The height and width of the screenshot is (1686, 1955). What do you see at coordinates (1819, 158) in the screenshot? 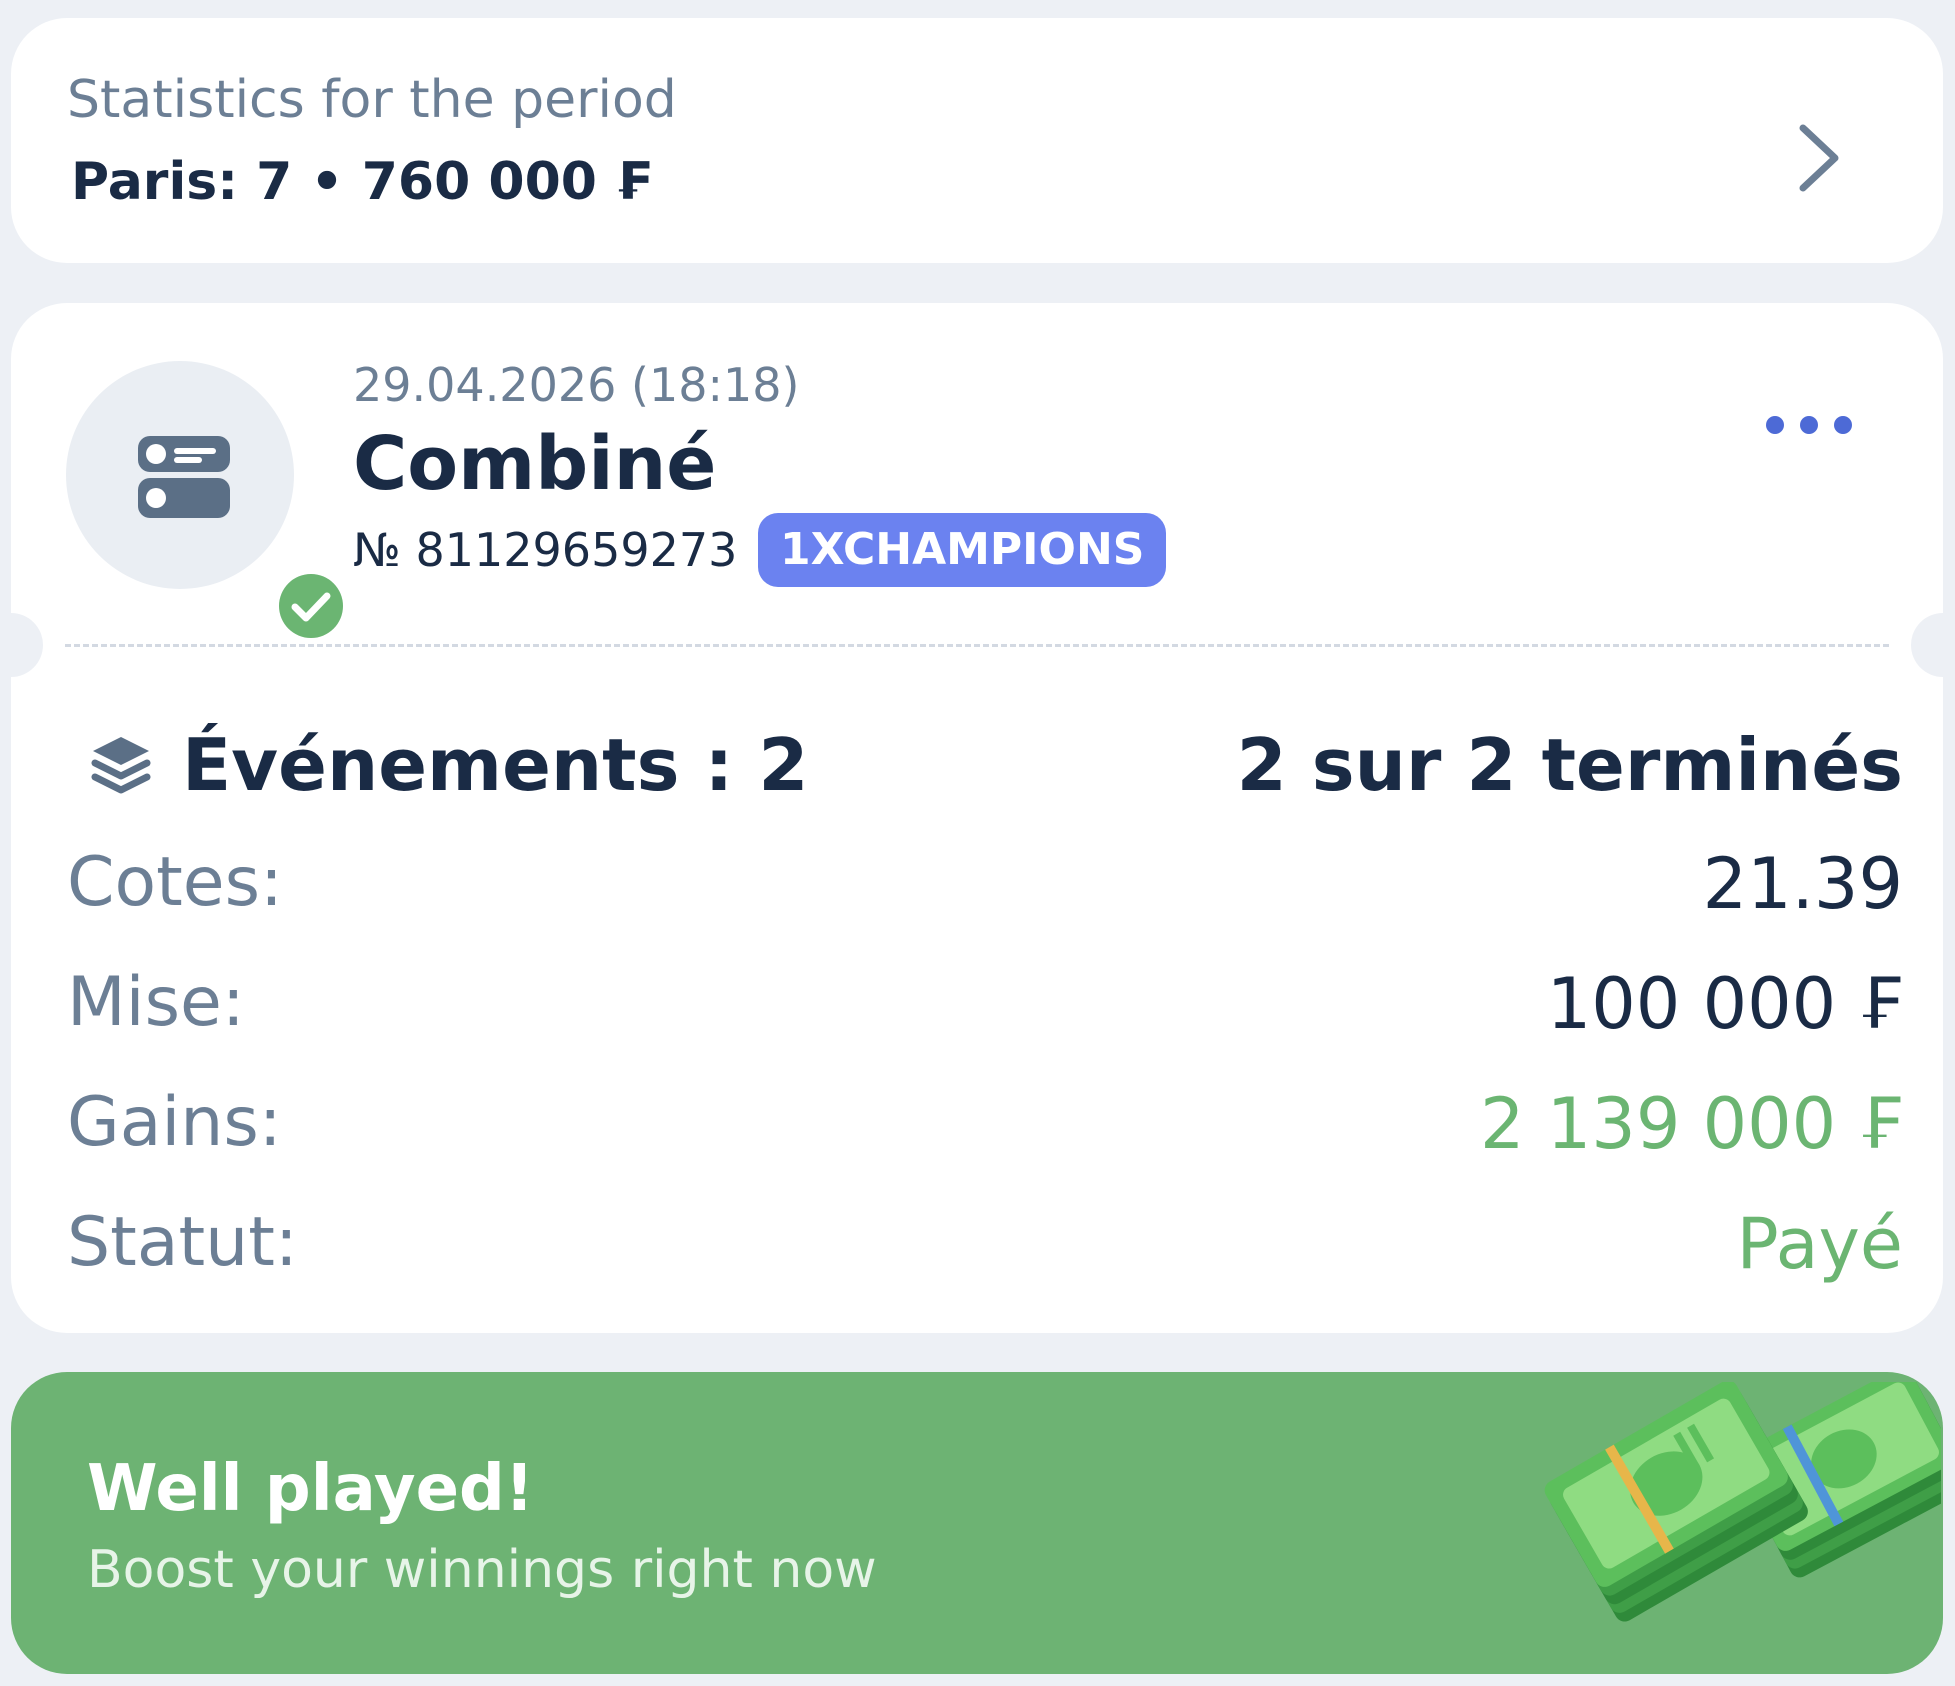
I see `chevron-right-icon` at bounding box center [1819, 158].